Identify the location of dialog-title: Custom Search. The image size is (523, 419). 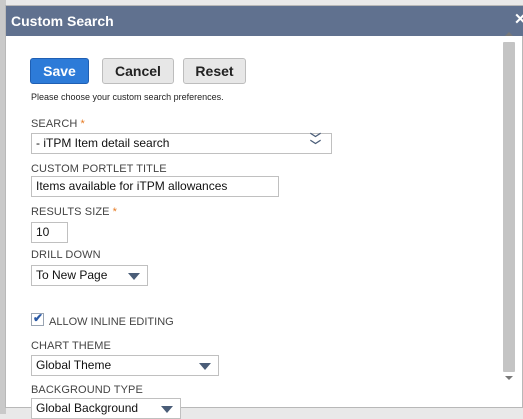
(62, 21).